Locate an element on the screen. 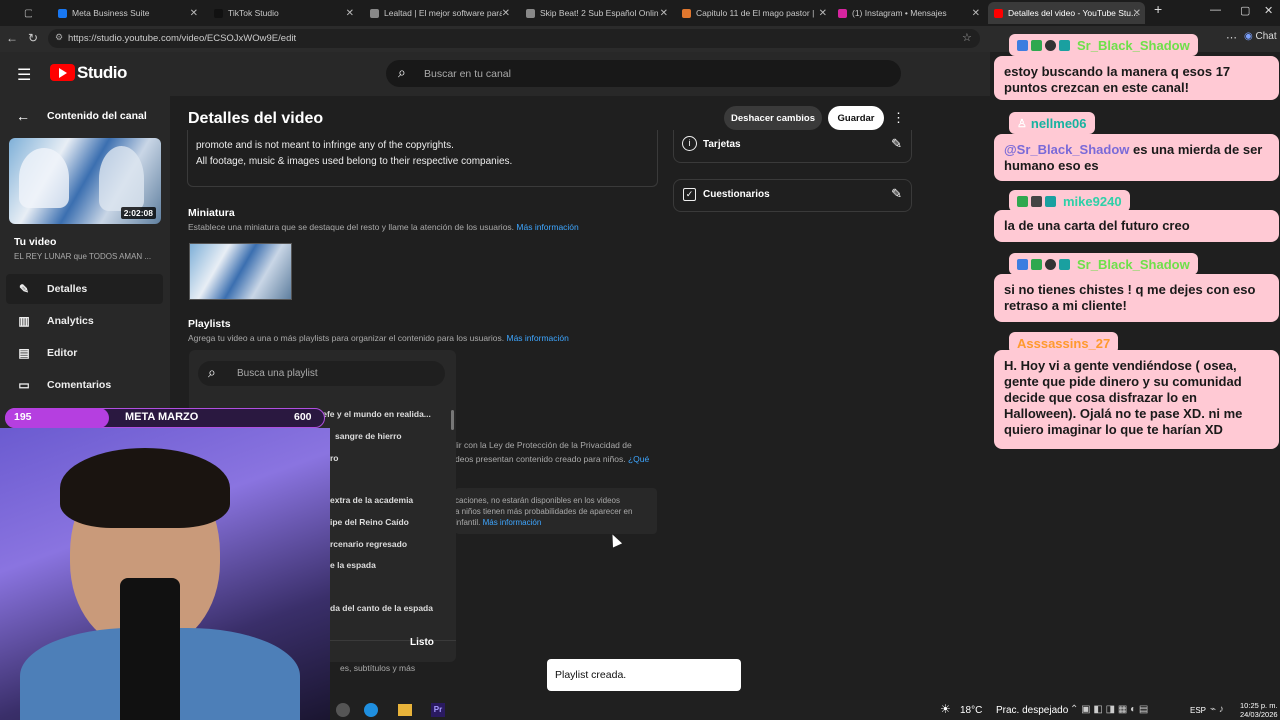 This screenshot has width=1280, height=720. studio-logo-text: Studio is located at coordinates (102, 72).